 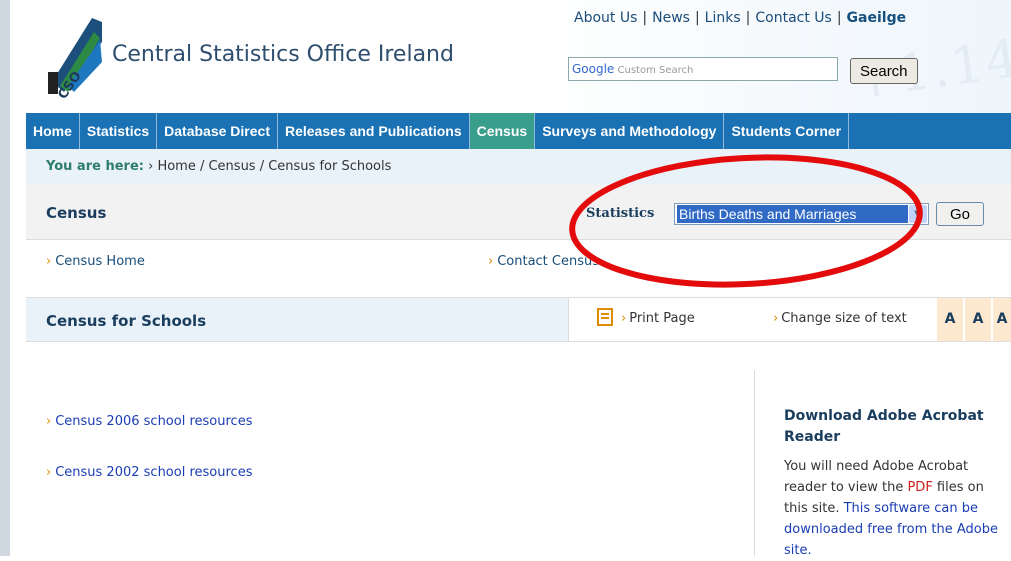 What do you see at coordinates (844, 318) in the screenshot?
I see `change-size-text: Change size of text` at bounding box center [844, 318].